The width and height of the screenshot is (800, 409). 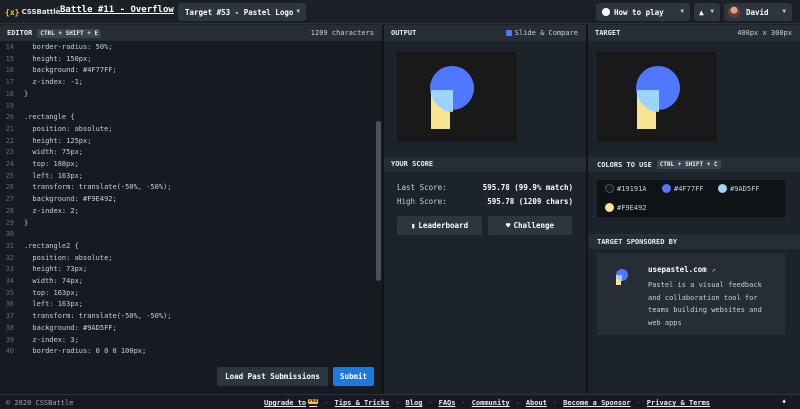 What do you see at coordinates (185, 271) in the screenshot?
I see `code-line: 33 height: 73px;` at bounding box center [185, 271].